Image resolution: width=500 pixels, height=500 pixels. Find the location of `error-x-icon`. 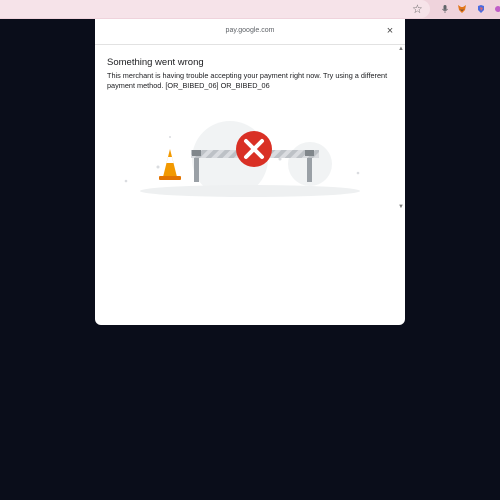

error-x-icon is located at coordinates (254, 149).